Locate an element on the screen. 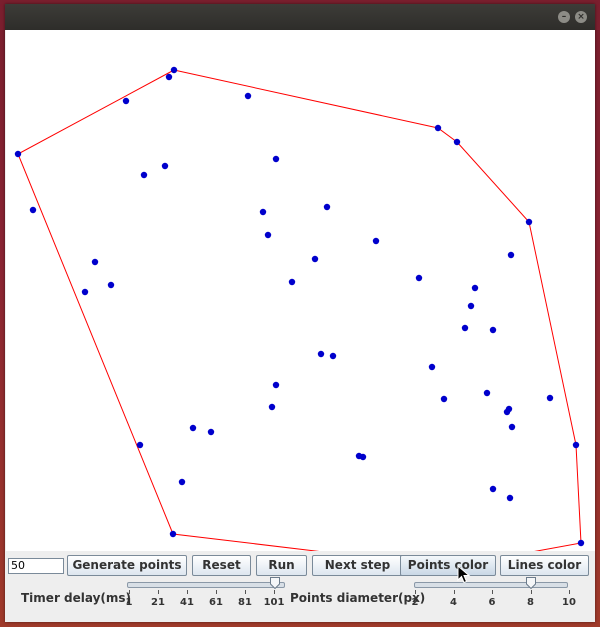  points-color-button: Points color is located at coordinates (448, 565).